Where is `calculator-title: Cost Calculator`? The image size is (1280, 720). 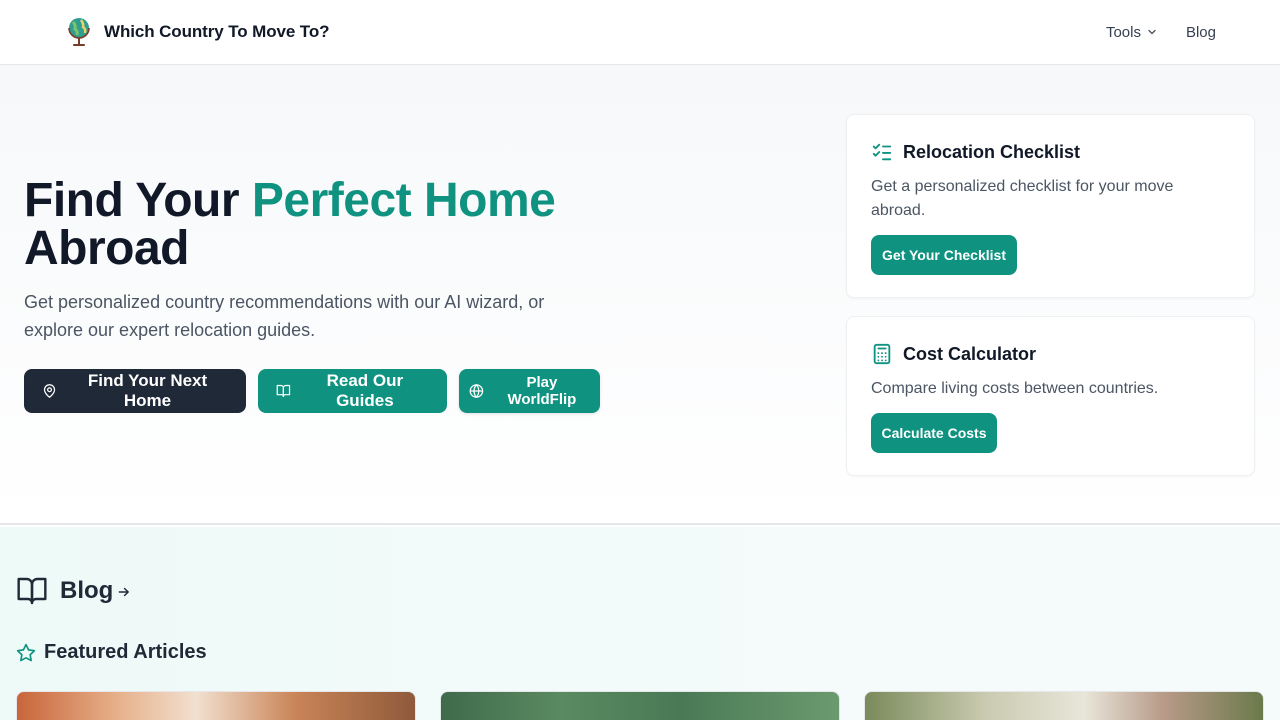
calculator-title: Cost Calculator is located at coordinates (970, 353).